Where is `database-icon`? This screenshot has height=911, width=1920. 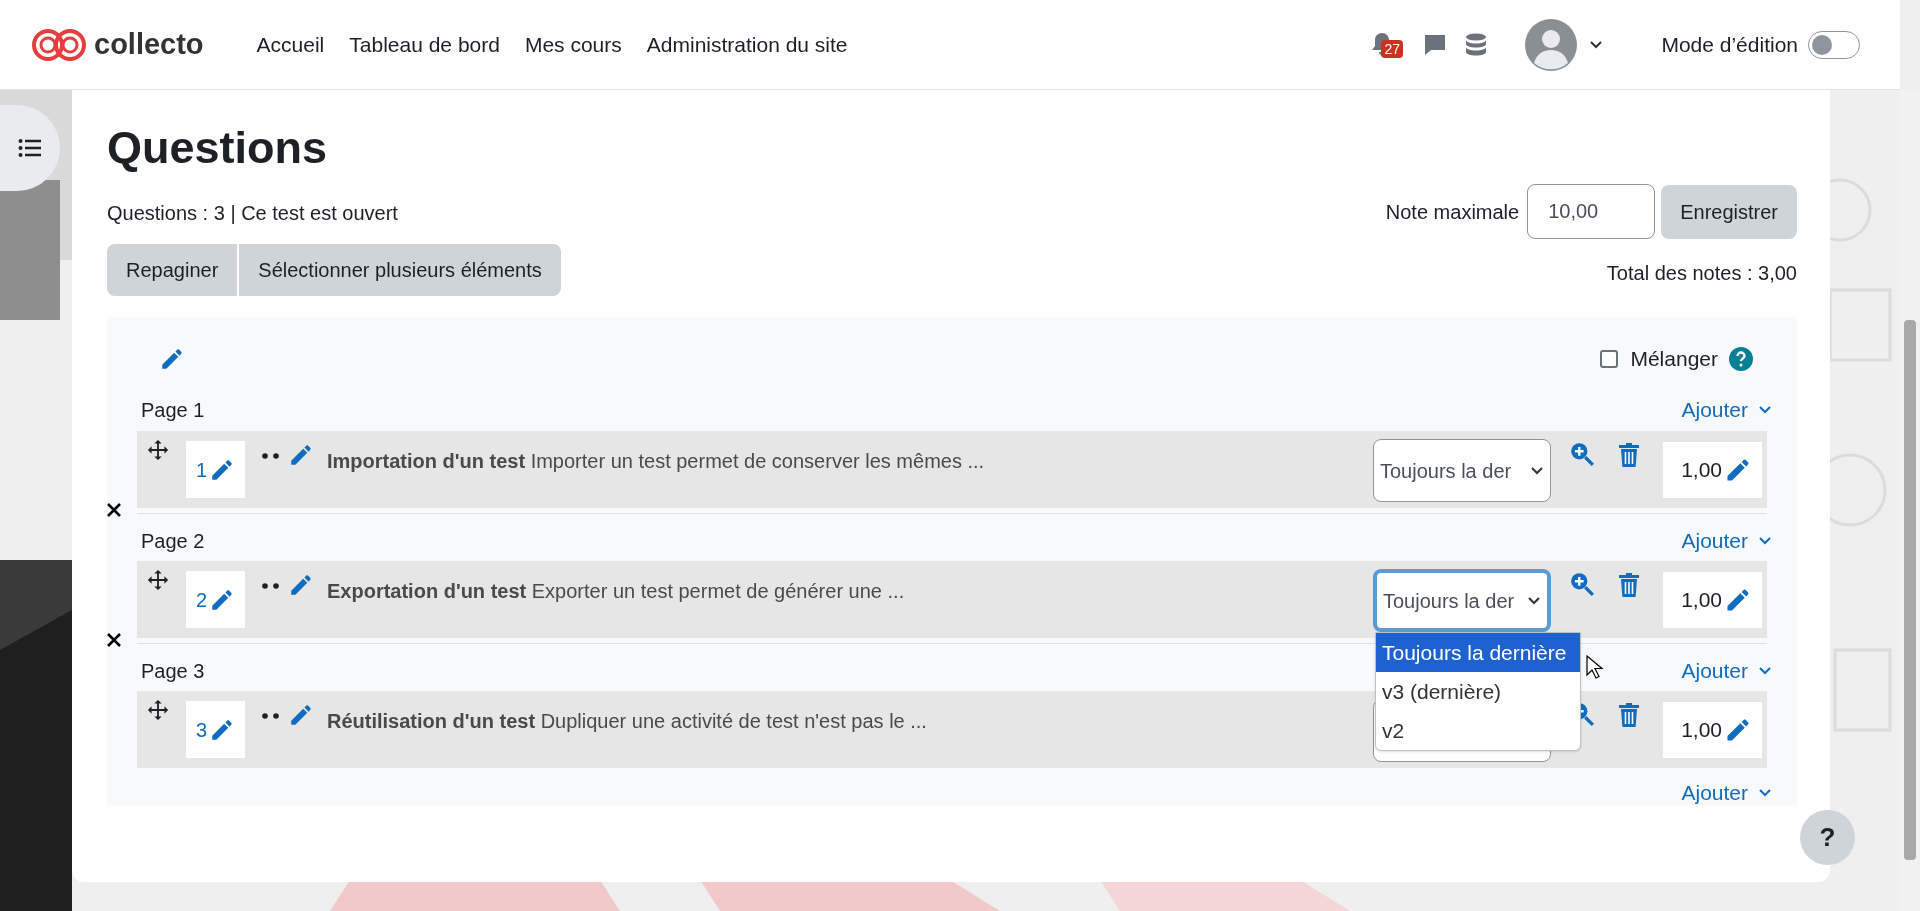 database-icon is located at coordinates (1476, 44).